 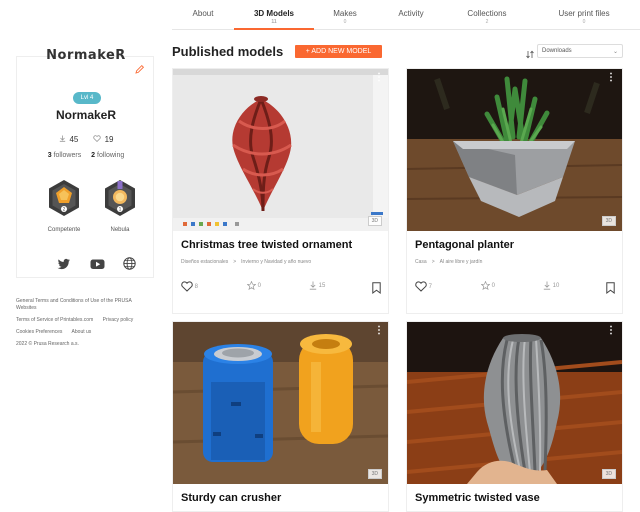 I want to click on model-card: ⋮ 3D Symmetric twisted vase, so click(x=514, y=416).